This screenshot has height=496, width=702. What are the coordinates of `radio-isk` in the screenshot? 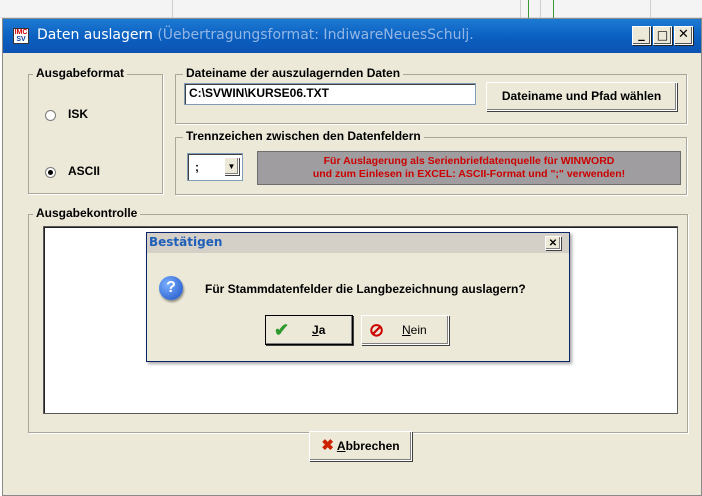 It's located at (50, 115).